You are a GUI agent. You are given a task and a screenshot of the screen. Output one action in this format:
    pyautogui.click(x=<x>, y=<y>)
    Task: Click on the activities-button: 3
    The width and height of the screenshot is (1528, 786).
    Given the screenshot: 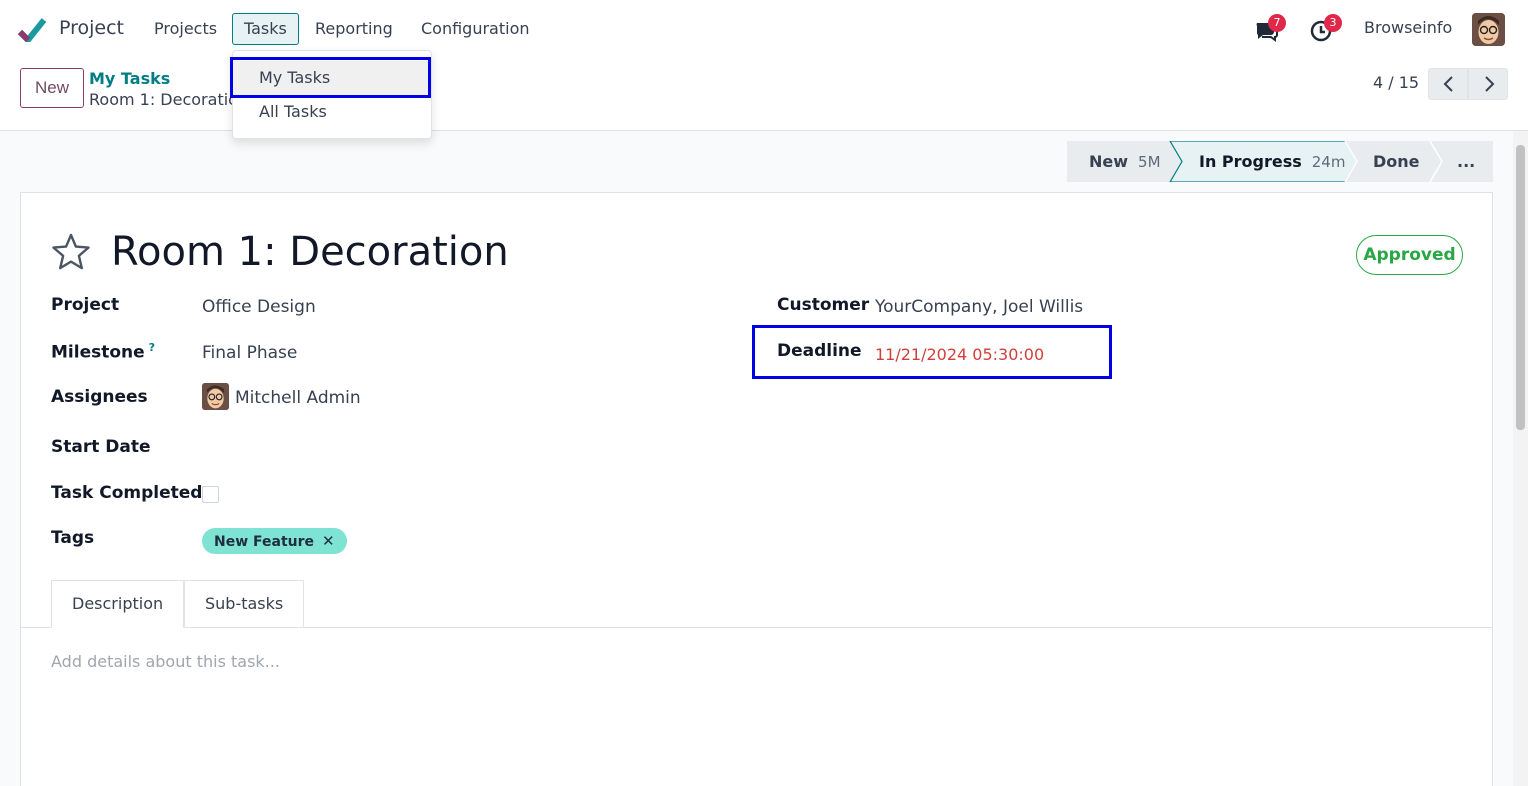 What is the action you would take?
    pyautogui.click(x=1326, y=29)
    